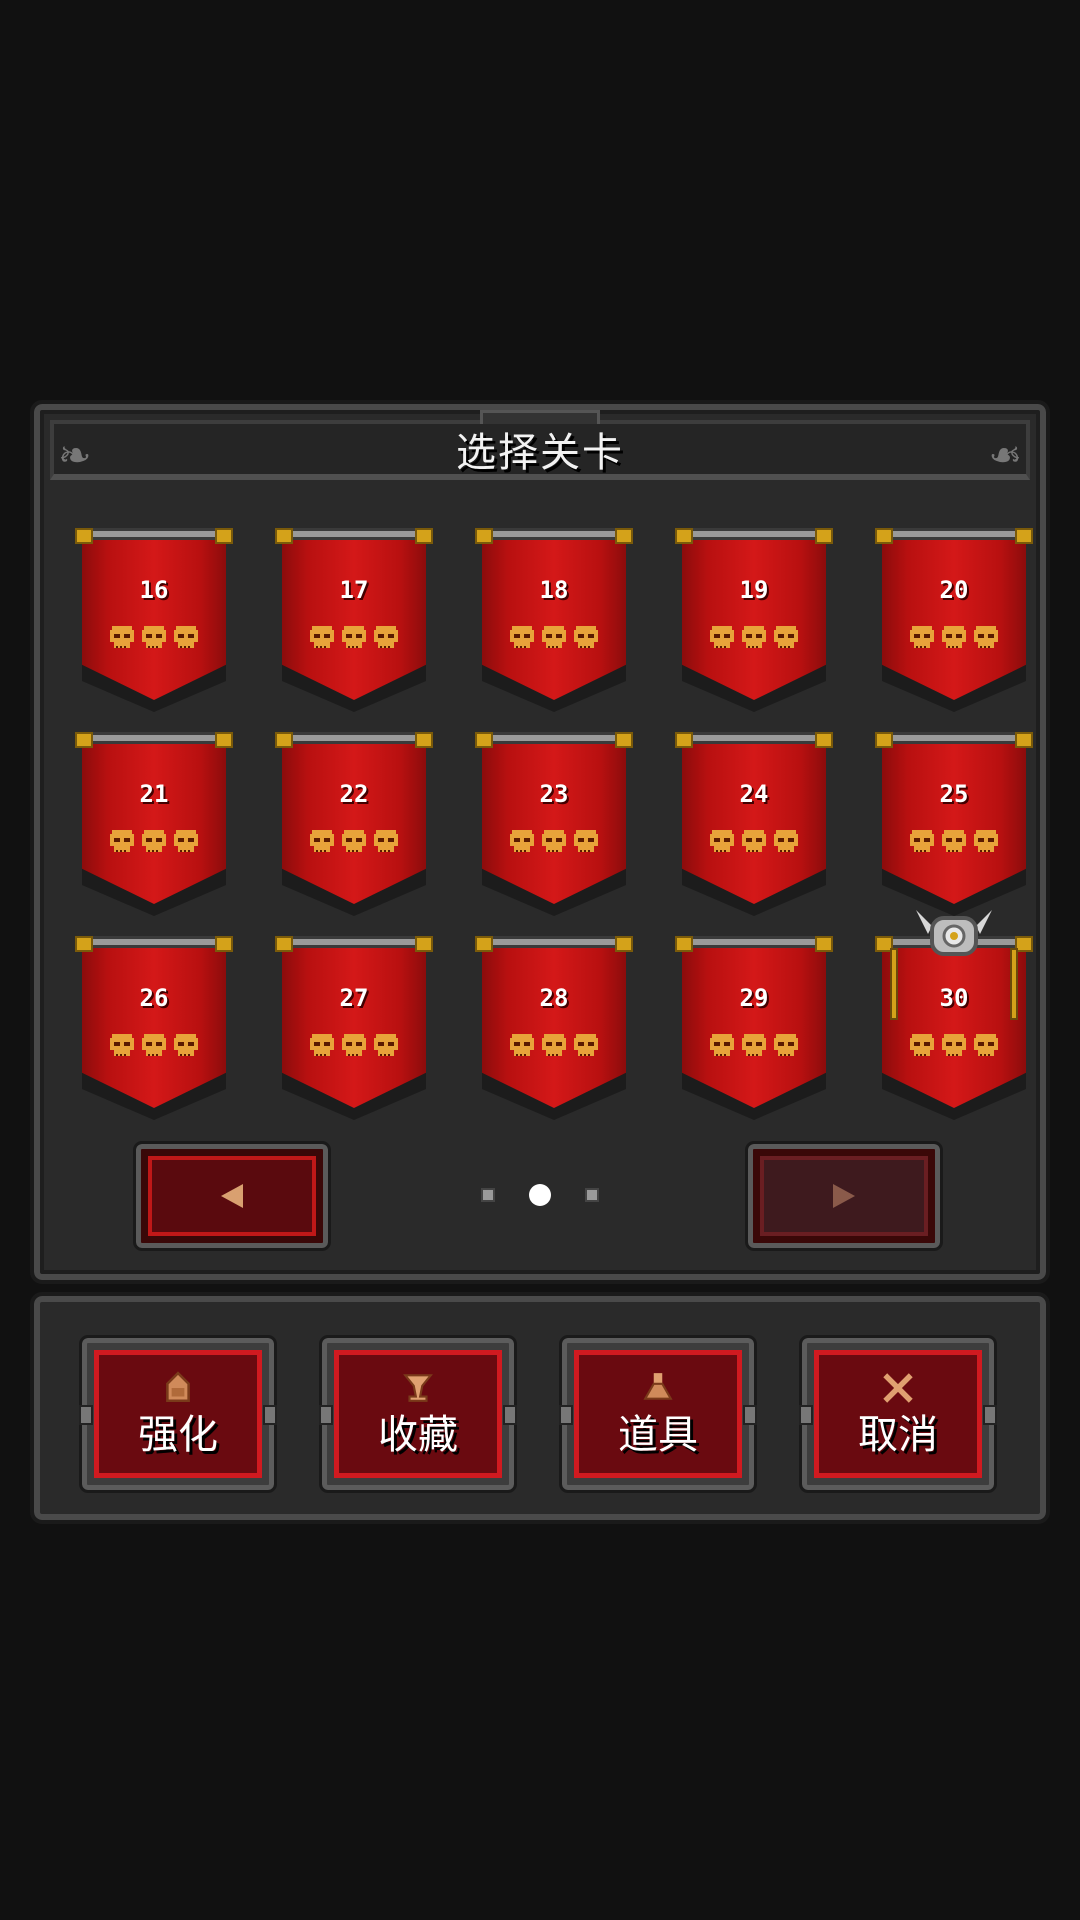  Describe the element at coordinates (754, 590) in the screenshot. I see `level-number: 19` at that location.